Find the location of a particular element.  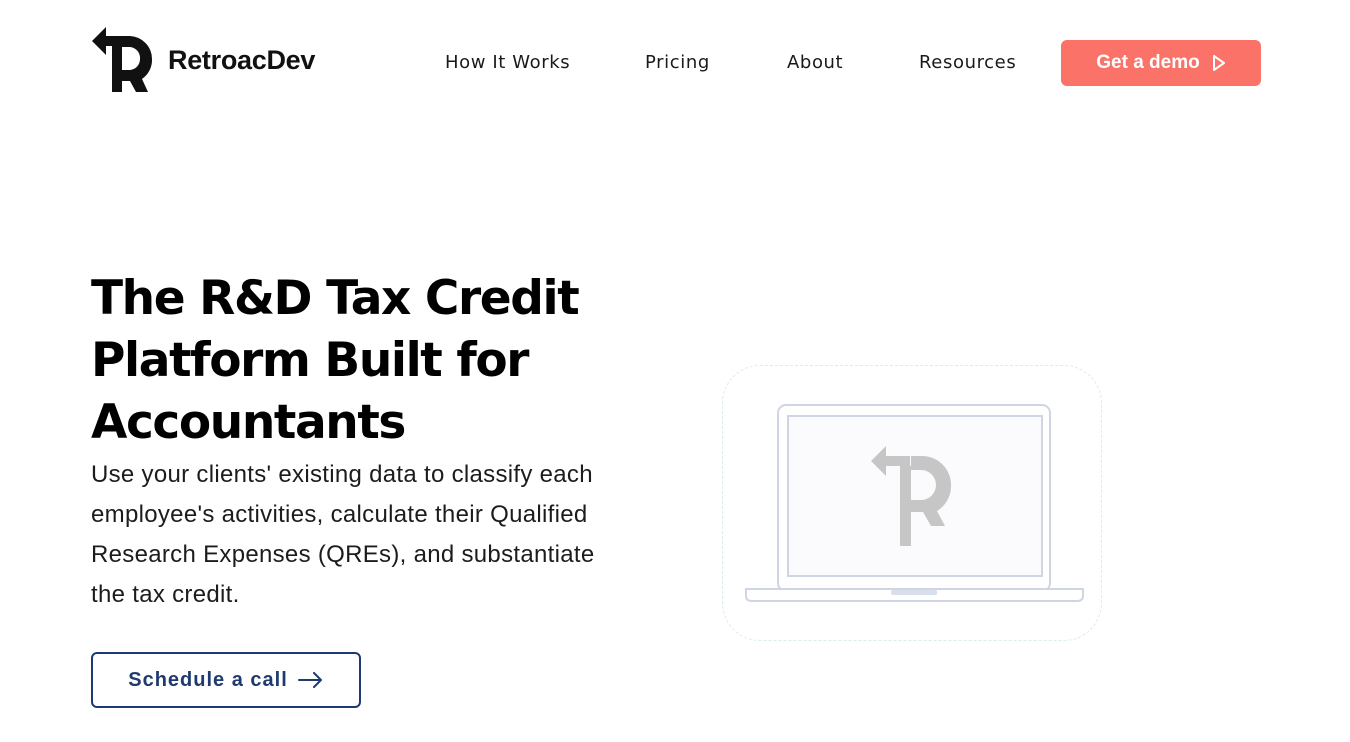

hero-title-line: Platform Built for is located at coordinates (310, 360).